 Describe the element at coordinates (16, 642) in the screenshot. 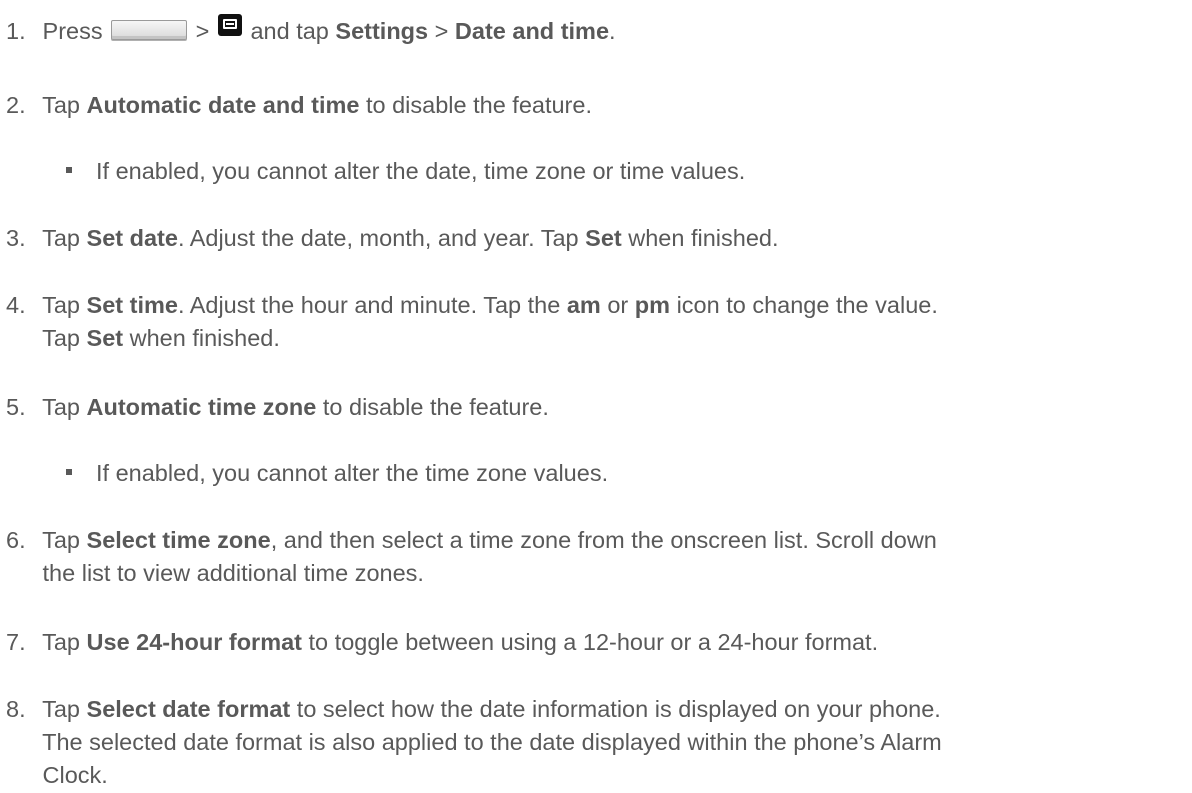

I see `step-number: 7.` at that location.